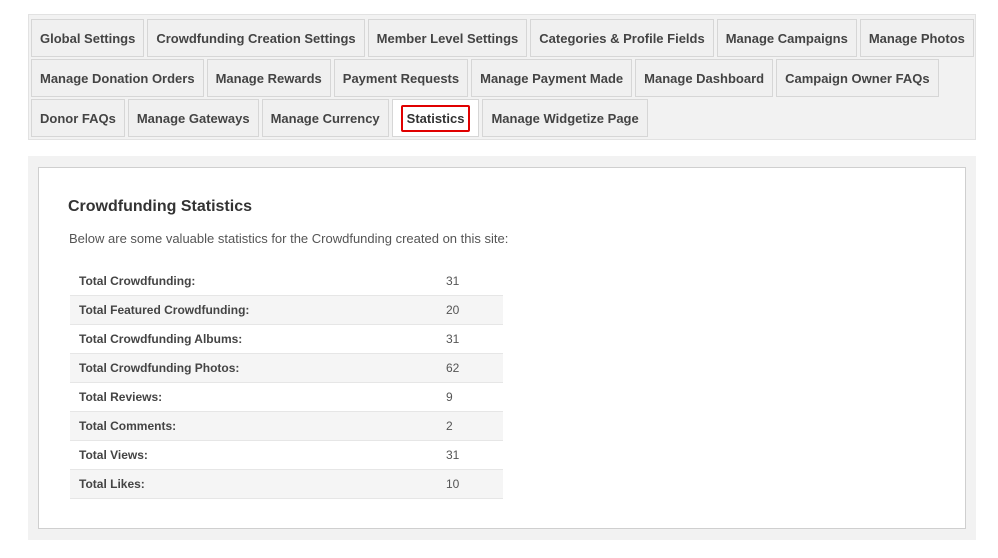 The height and width of the screenshot is (558, 998). I want to click on tab-donor-faqs: Donor FAQs, so click(78, 118).